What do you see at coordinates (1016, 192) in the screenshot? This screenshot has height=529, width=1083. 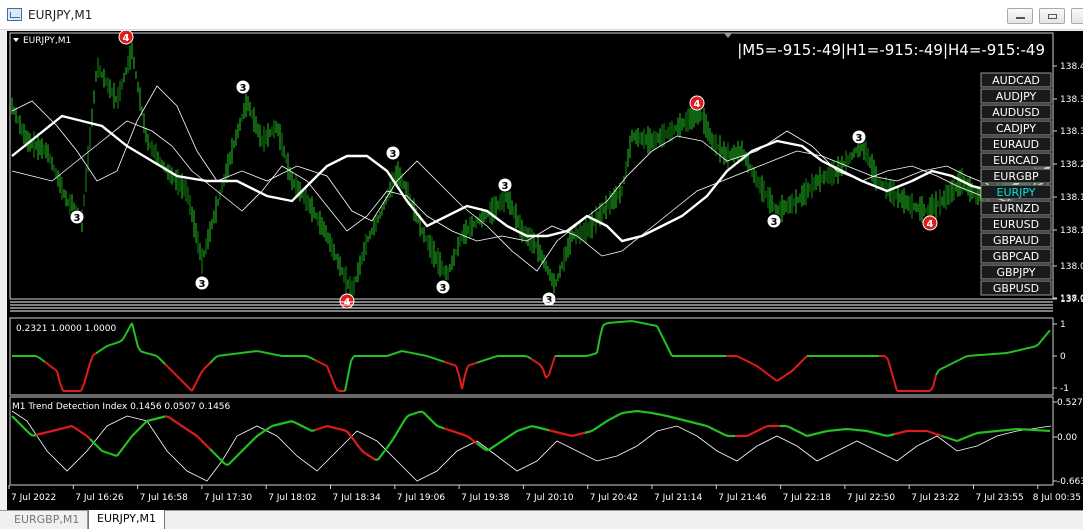 I see `symbol-button-eurjpy: EURJPY` at bounding box center [1016, 192].